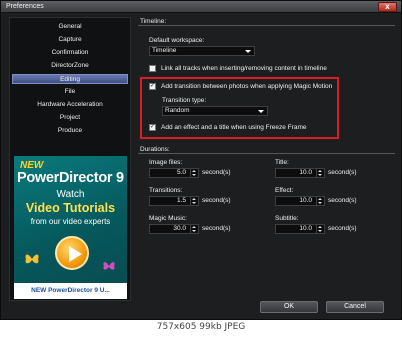 The image size is (402, 337). I want to click on add-effect-checkbox: ✓, so click(152, 127).